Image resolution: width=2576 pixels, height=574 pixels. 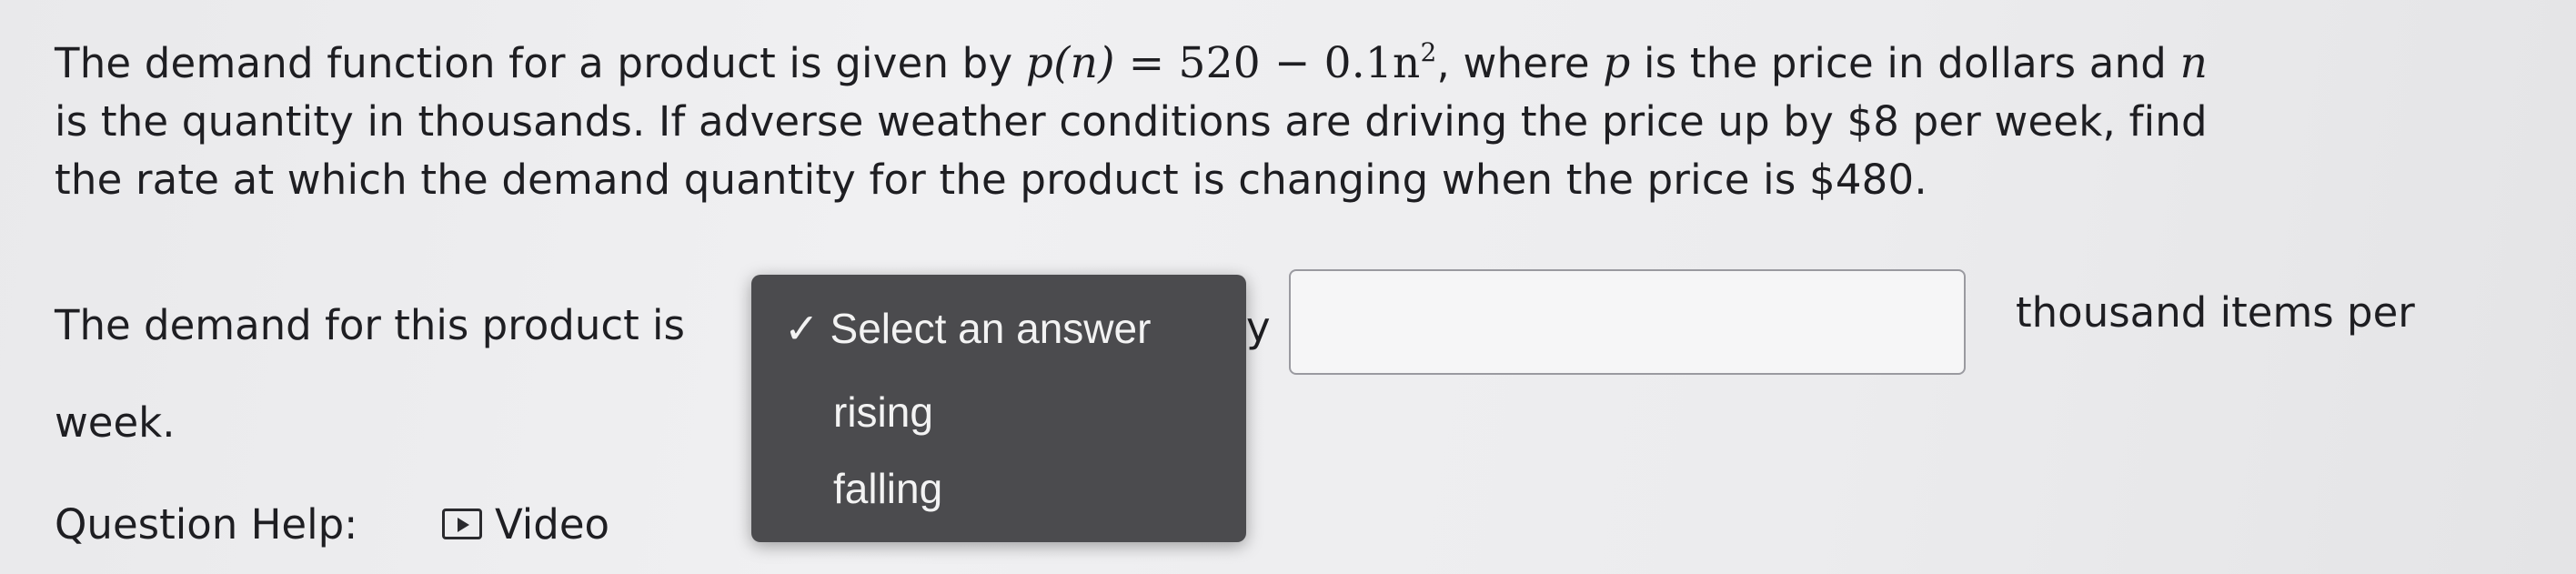 What do you see at coordinates (2215, 312) in the screenshot?
I see `answer-suffix: thousand items per` at bounding box center [2215, 312].